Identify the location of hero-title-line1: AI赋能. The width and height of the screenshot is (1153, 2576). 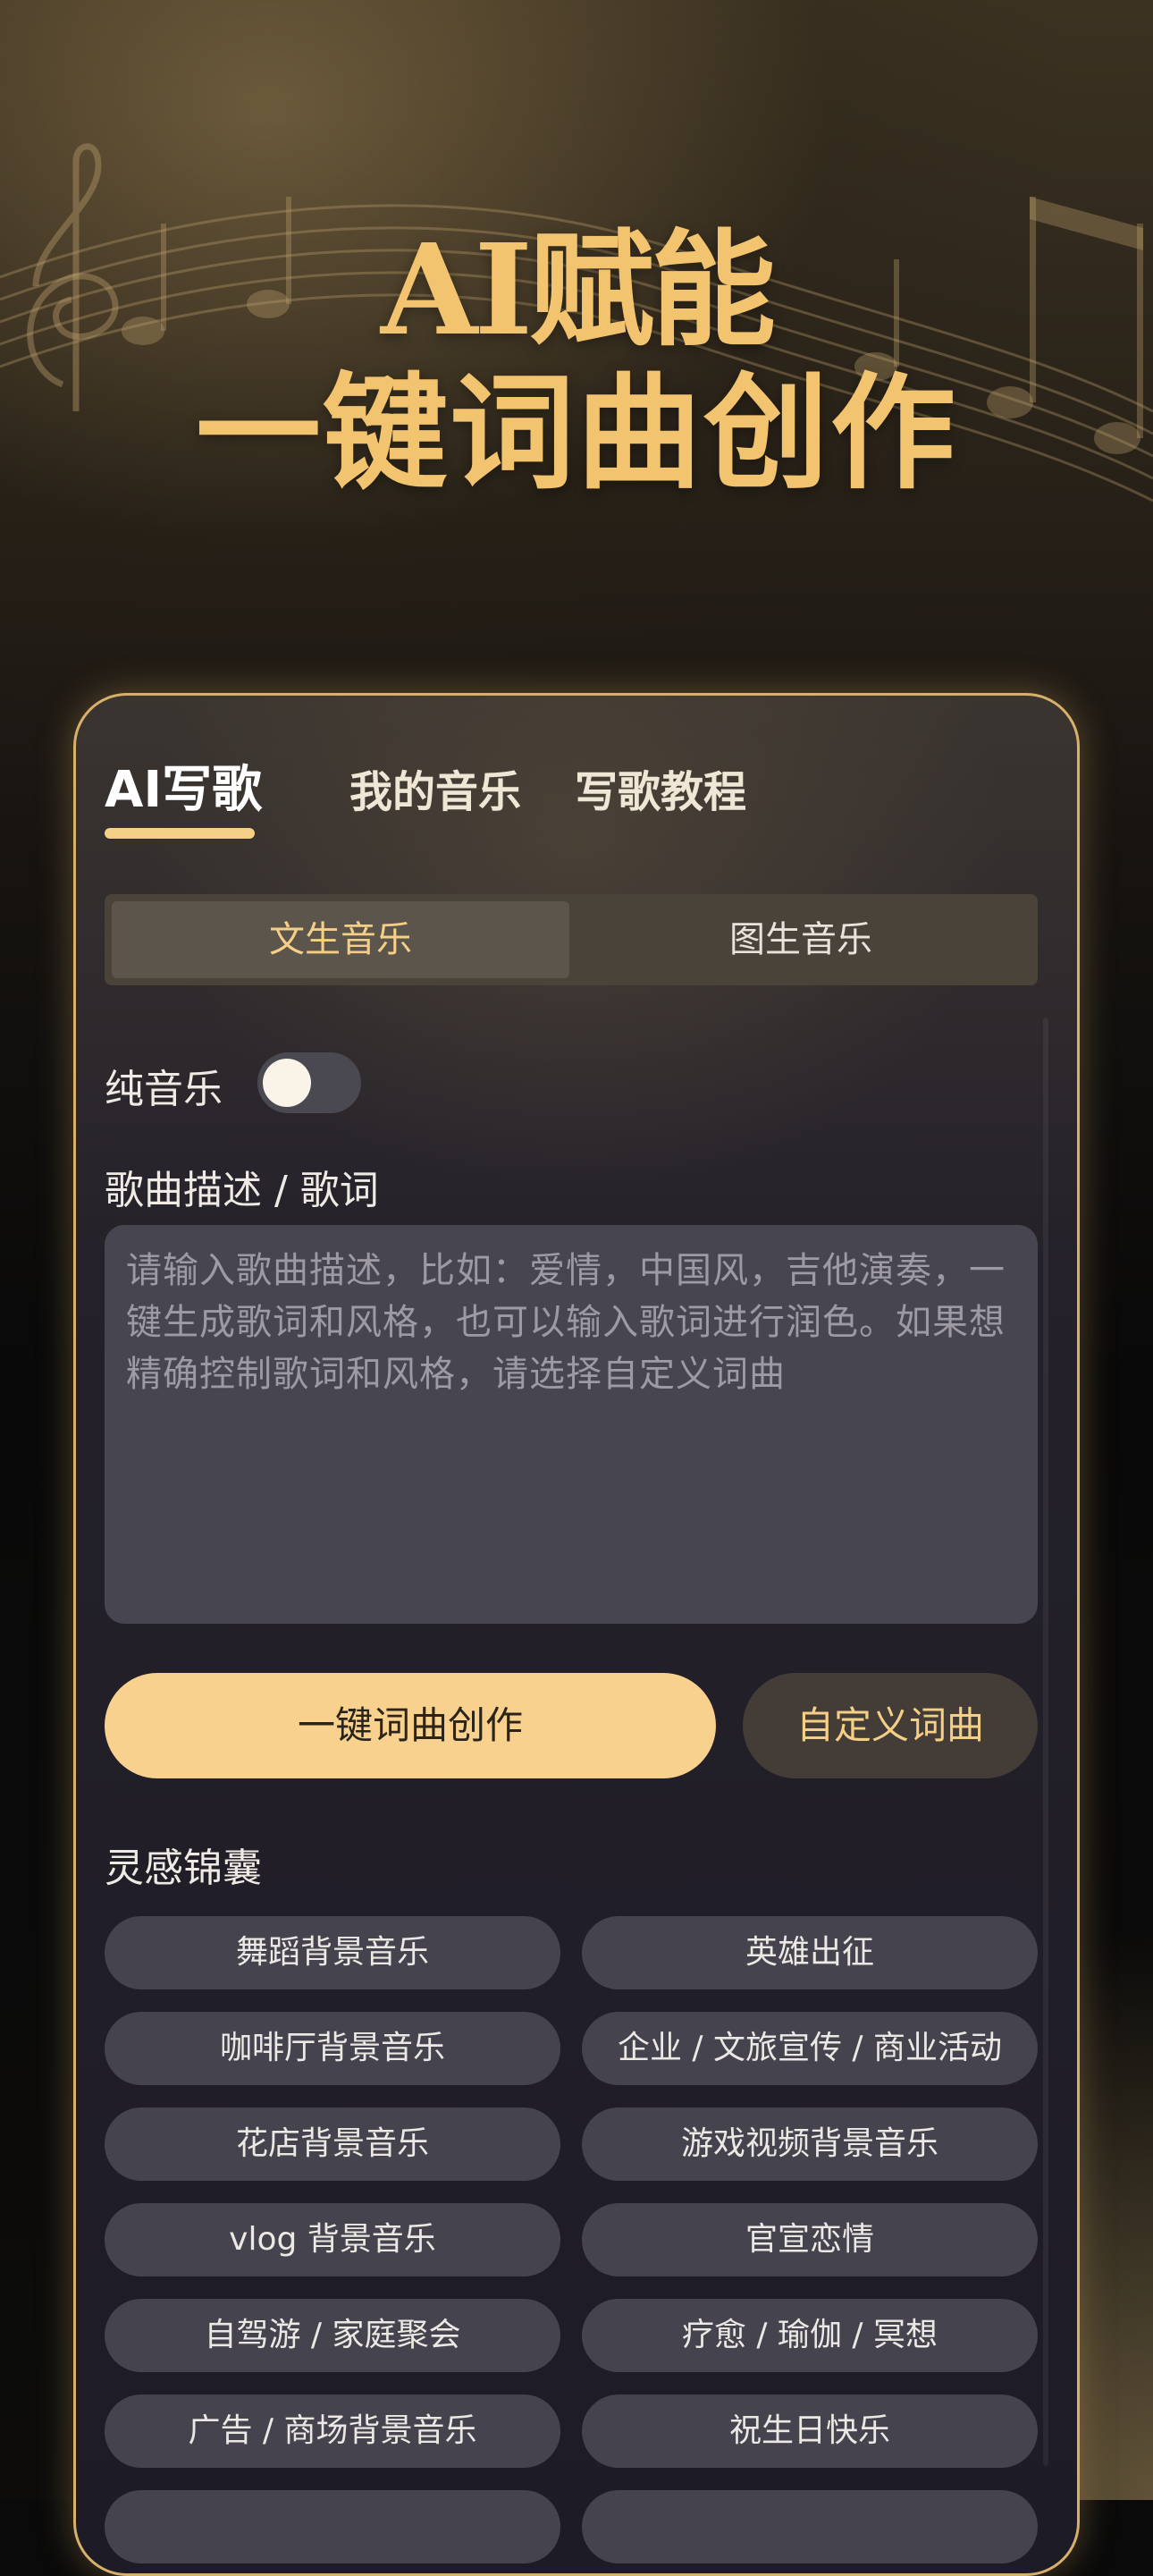
(578, 290).